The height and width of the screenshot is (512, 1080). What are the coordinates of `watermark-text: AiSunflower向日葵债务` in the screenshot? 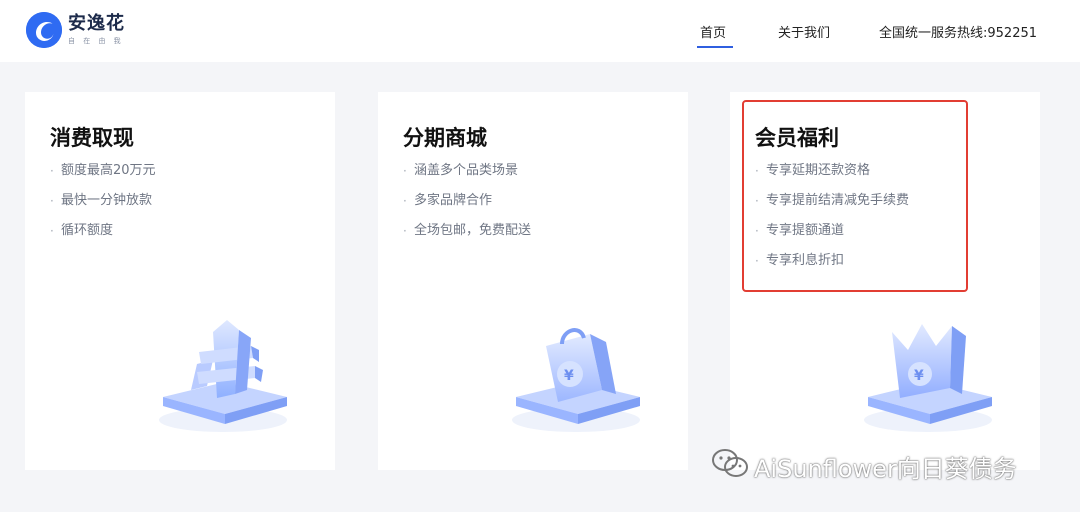 It's located at (885, 468).